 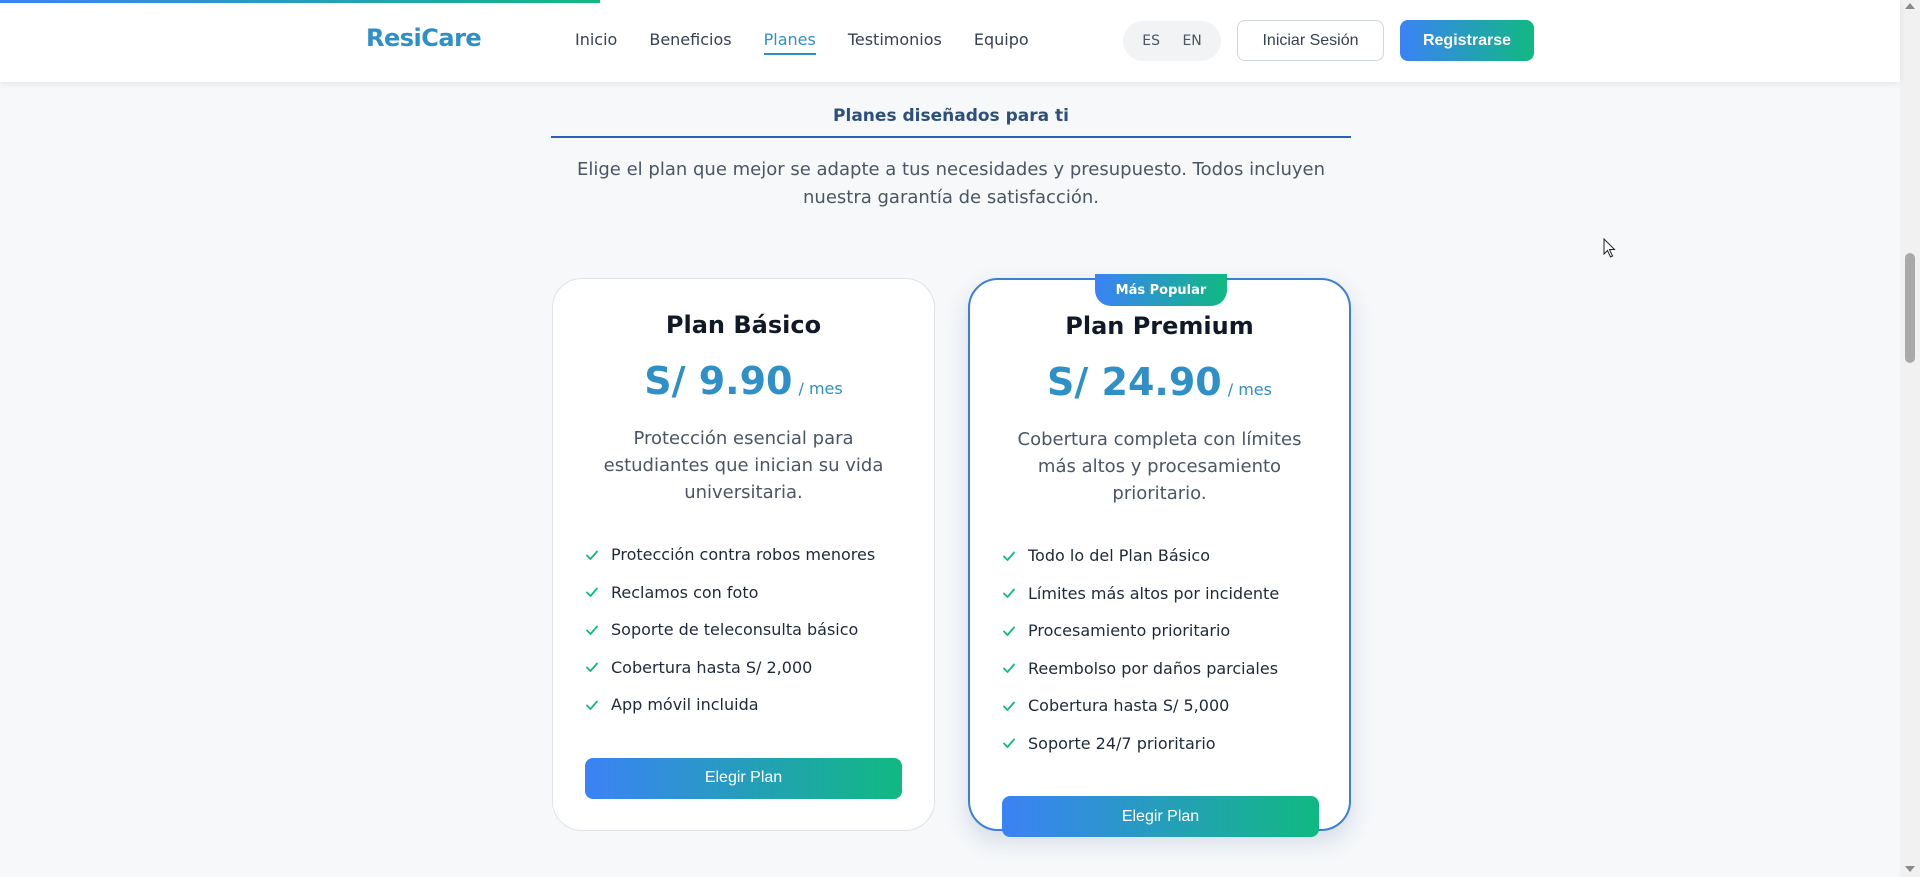 What do you see at coordinates (1119, 556) in the screenshot?
I see `feature-text: Todo lo del Plan Básico` at bounding box center [1119, 556].